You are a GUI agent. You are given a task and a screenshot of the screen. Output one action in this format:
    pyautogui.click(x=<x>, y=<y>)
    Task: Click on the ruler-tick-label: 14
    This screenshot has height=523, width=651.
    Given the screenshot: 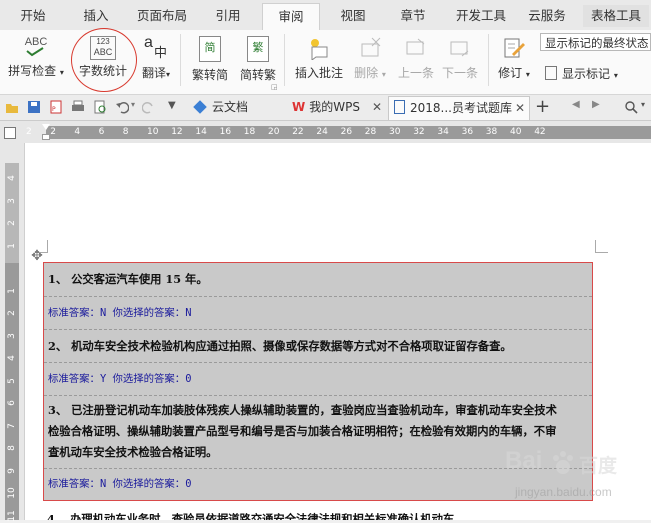 What is the action you would take?
    pyautogui.click(x=201, y=132)
    